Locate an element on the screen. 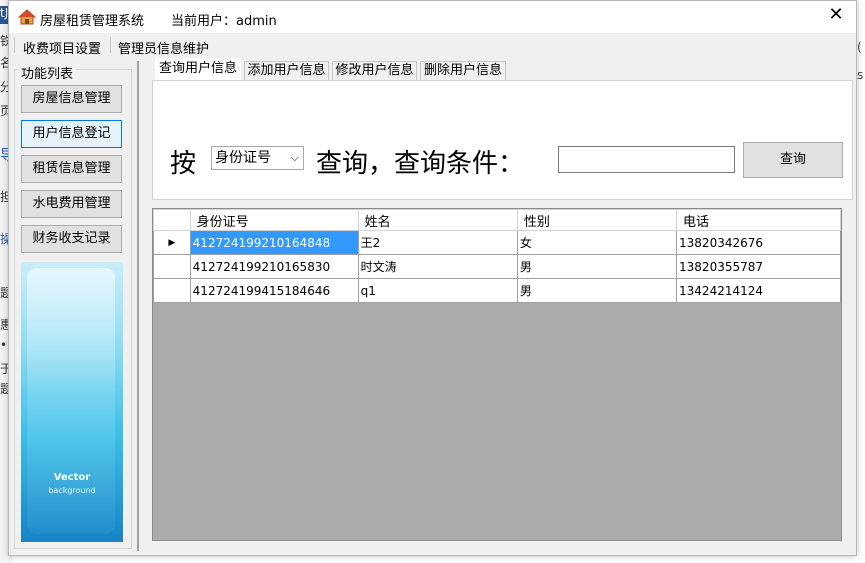 The image size is (865, 563). table-cell: 时文涛 is located at coordinates (437, 266).